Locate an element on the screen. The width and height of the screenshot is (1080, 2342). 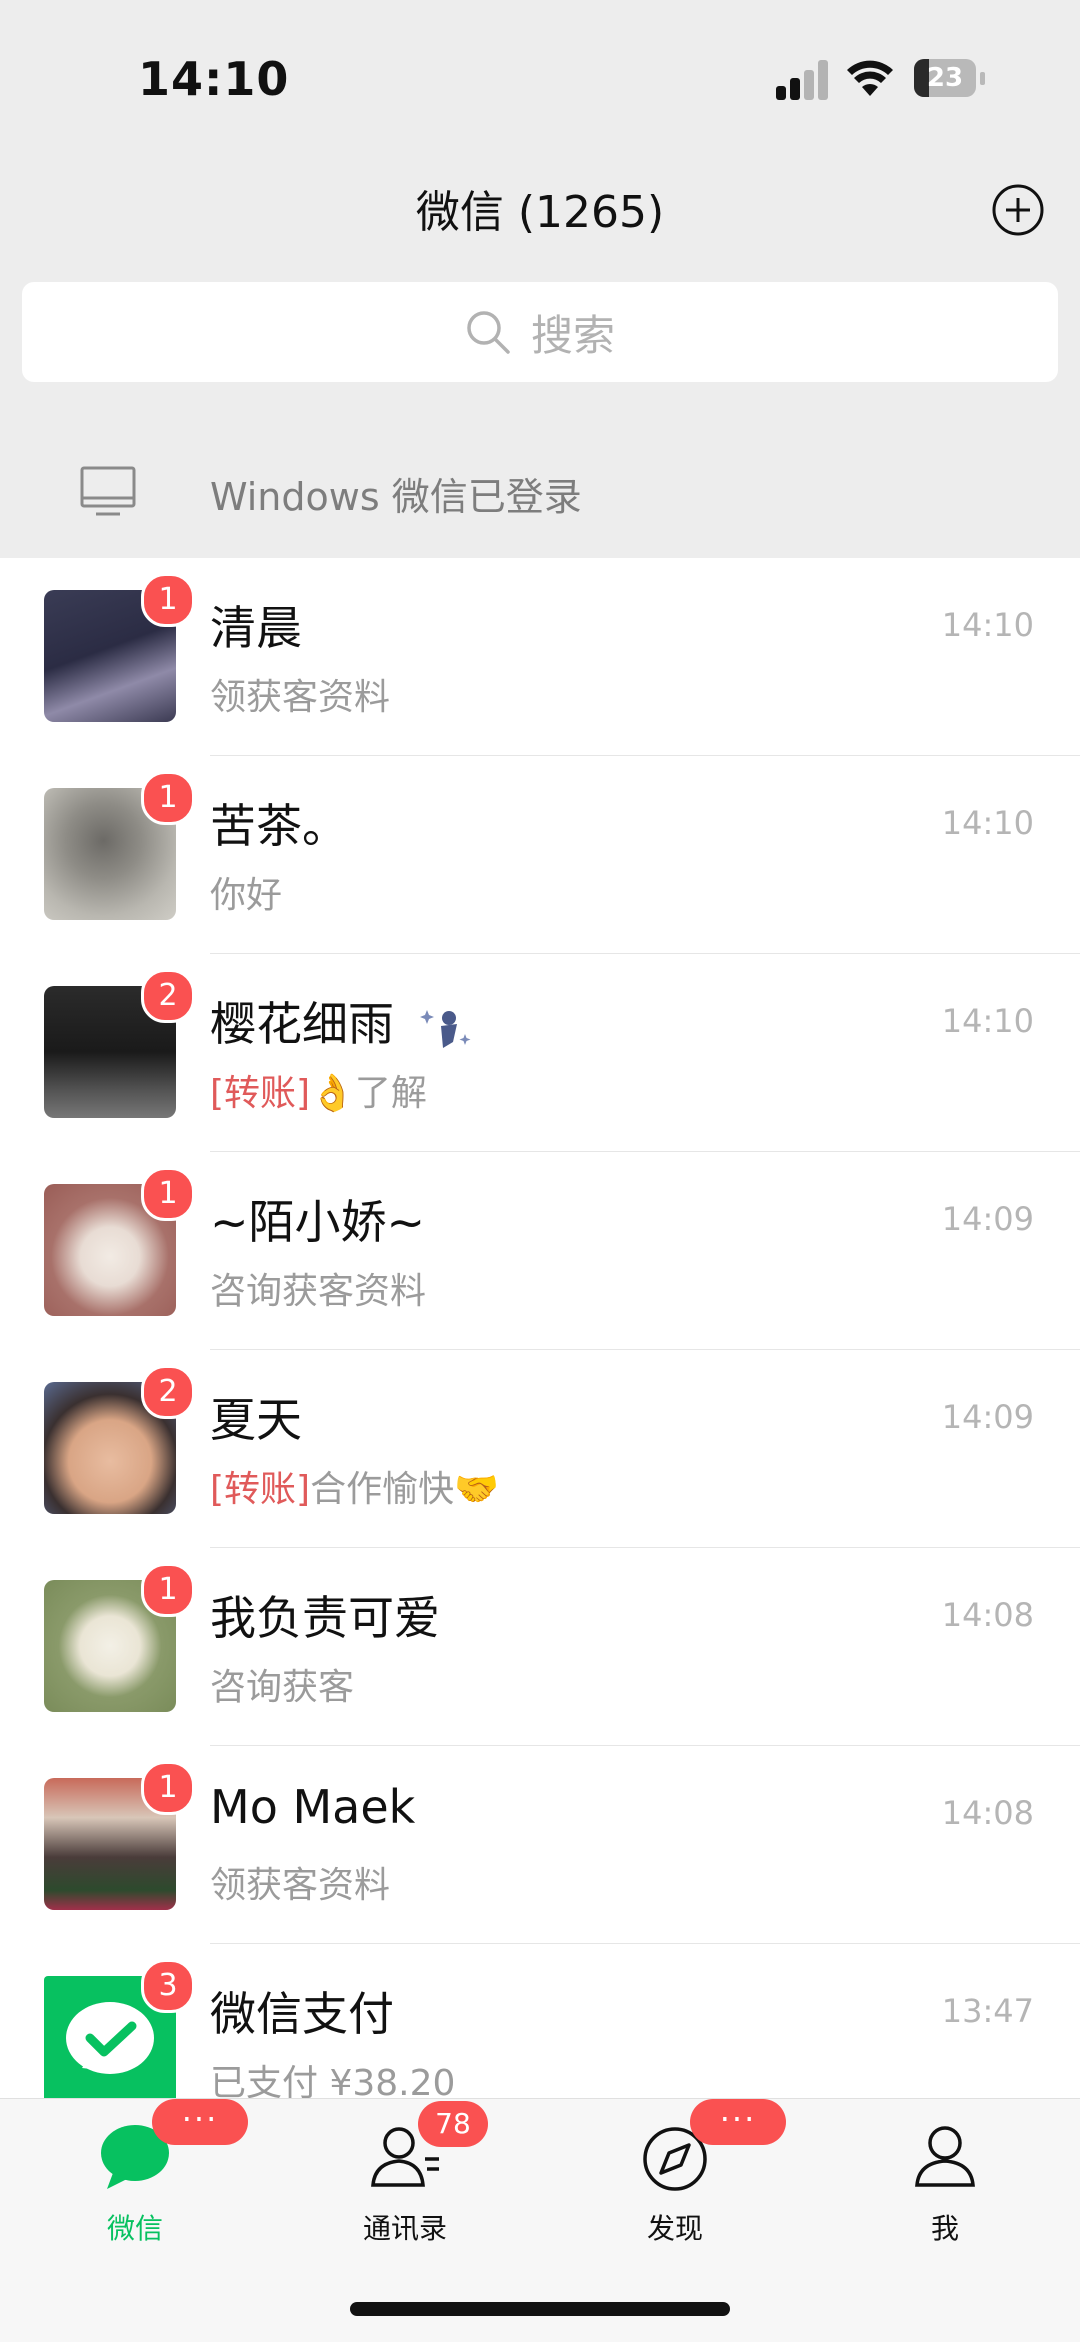
chat-message: 咨询获客 is located at coordinates (282, 1687).